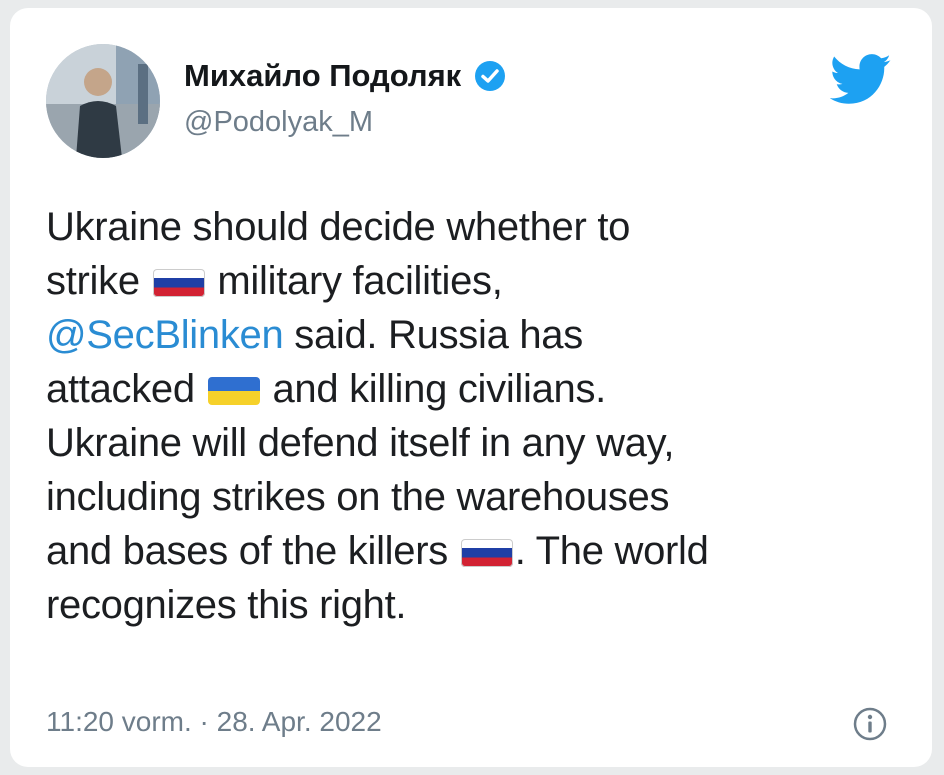  I want to click on info-icon, so click(870, 724).